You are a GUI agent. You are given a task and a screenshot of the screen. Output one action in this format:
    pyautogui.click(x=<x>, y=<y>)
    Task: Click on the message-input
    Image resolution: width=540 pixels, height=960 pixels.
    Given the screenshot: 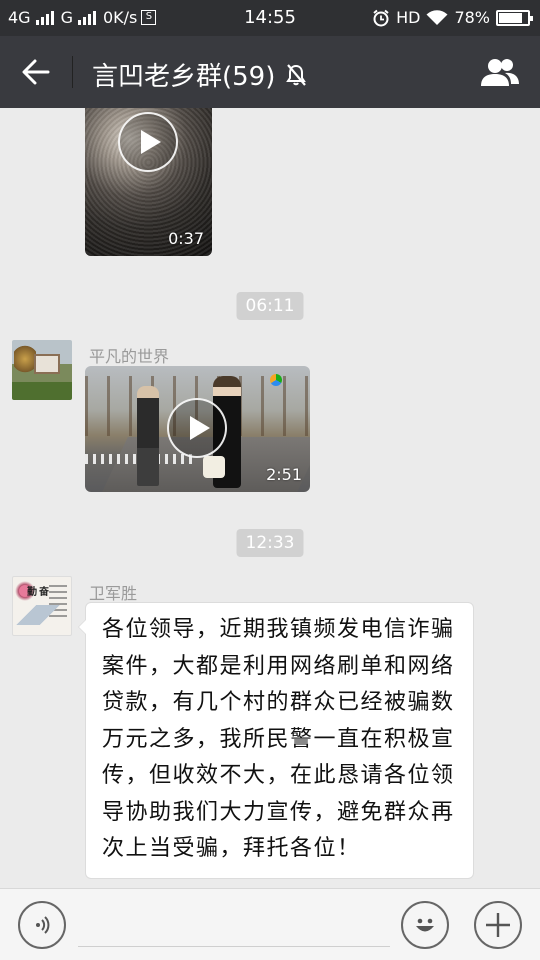 What is the action you would take?
    pyautogui.click(x=234, y=925)
    